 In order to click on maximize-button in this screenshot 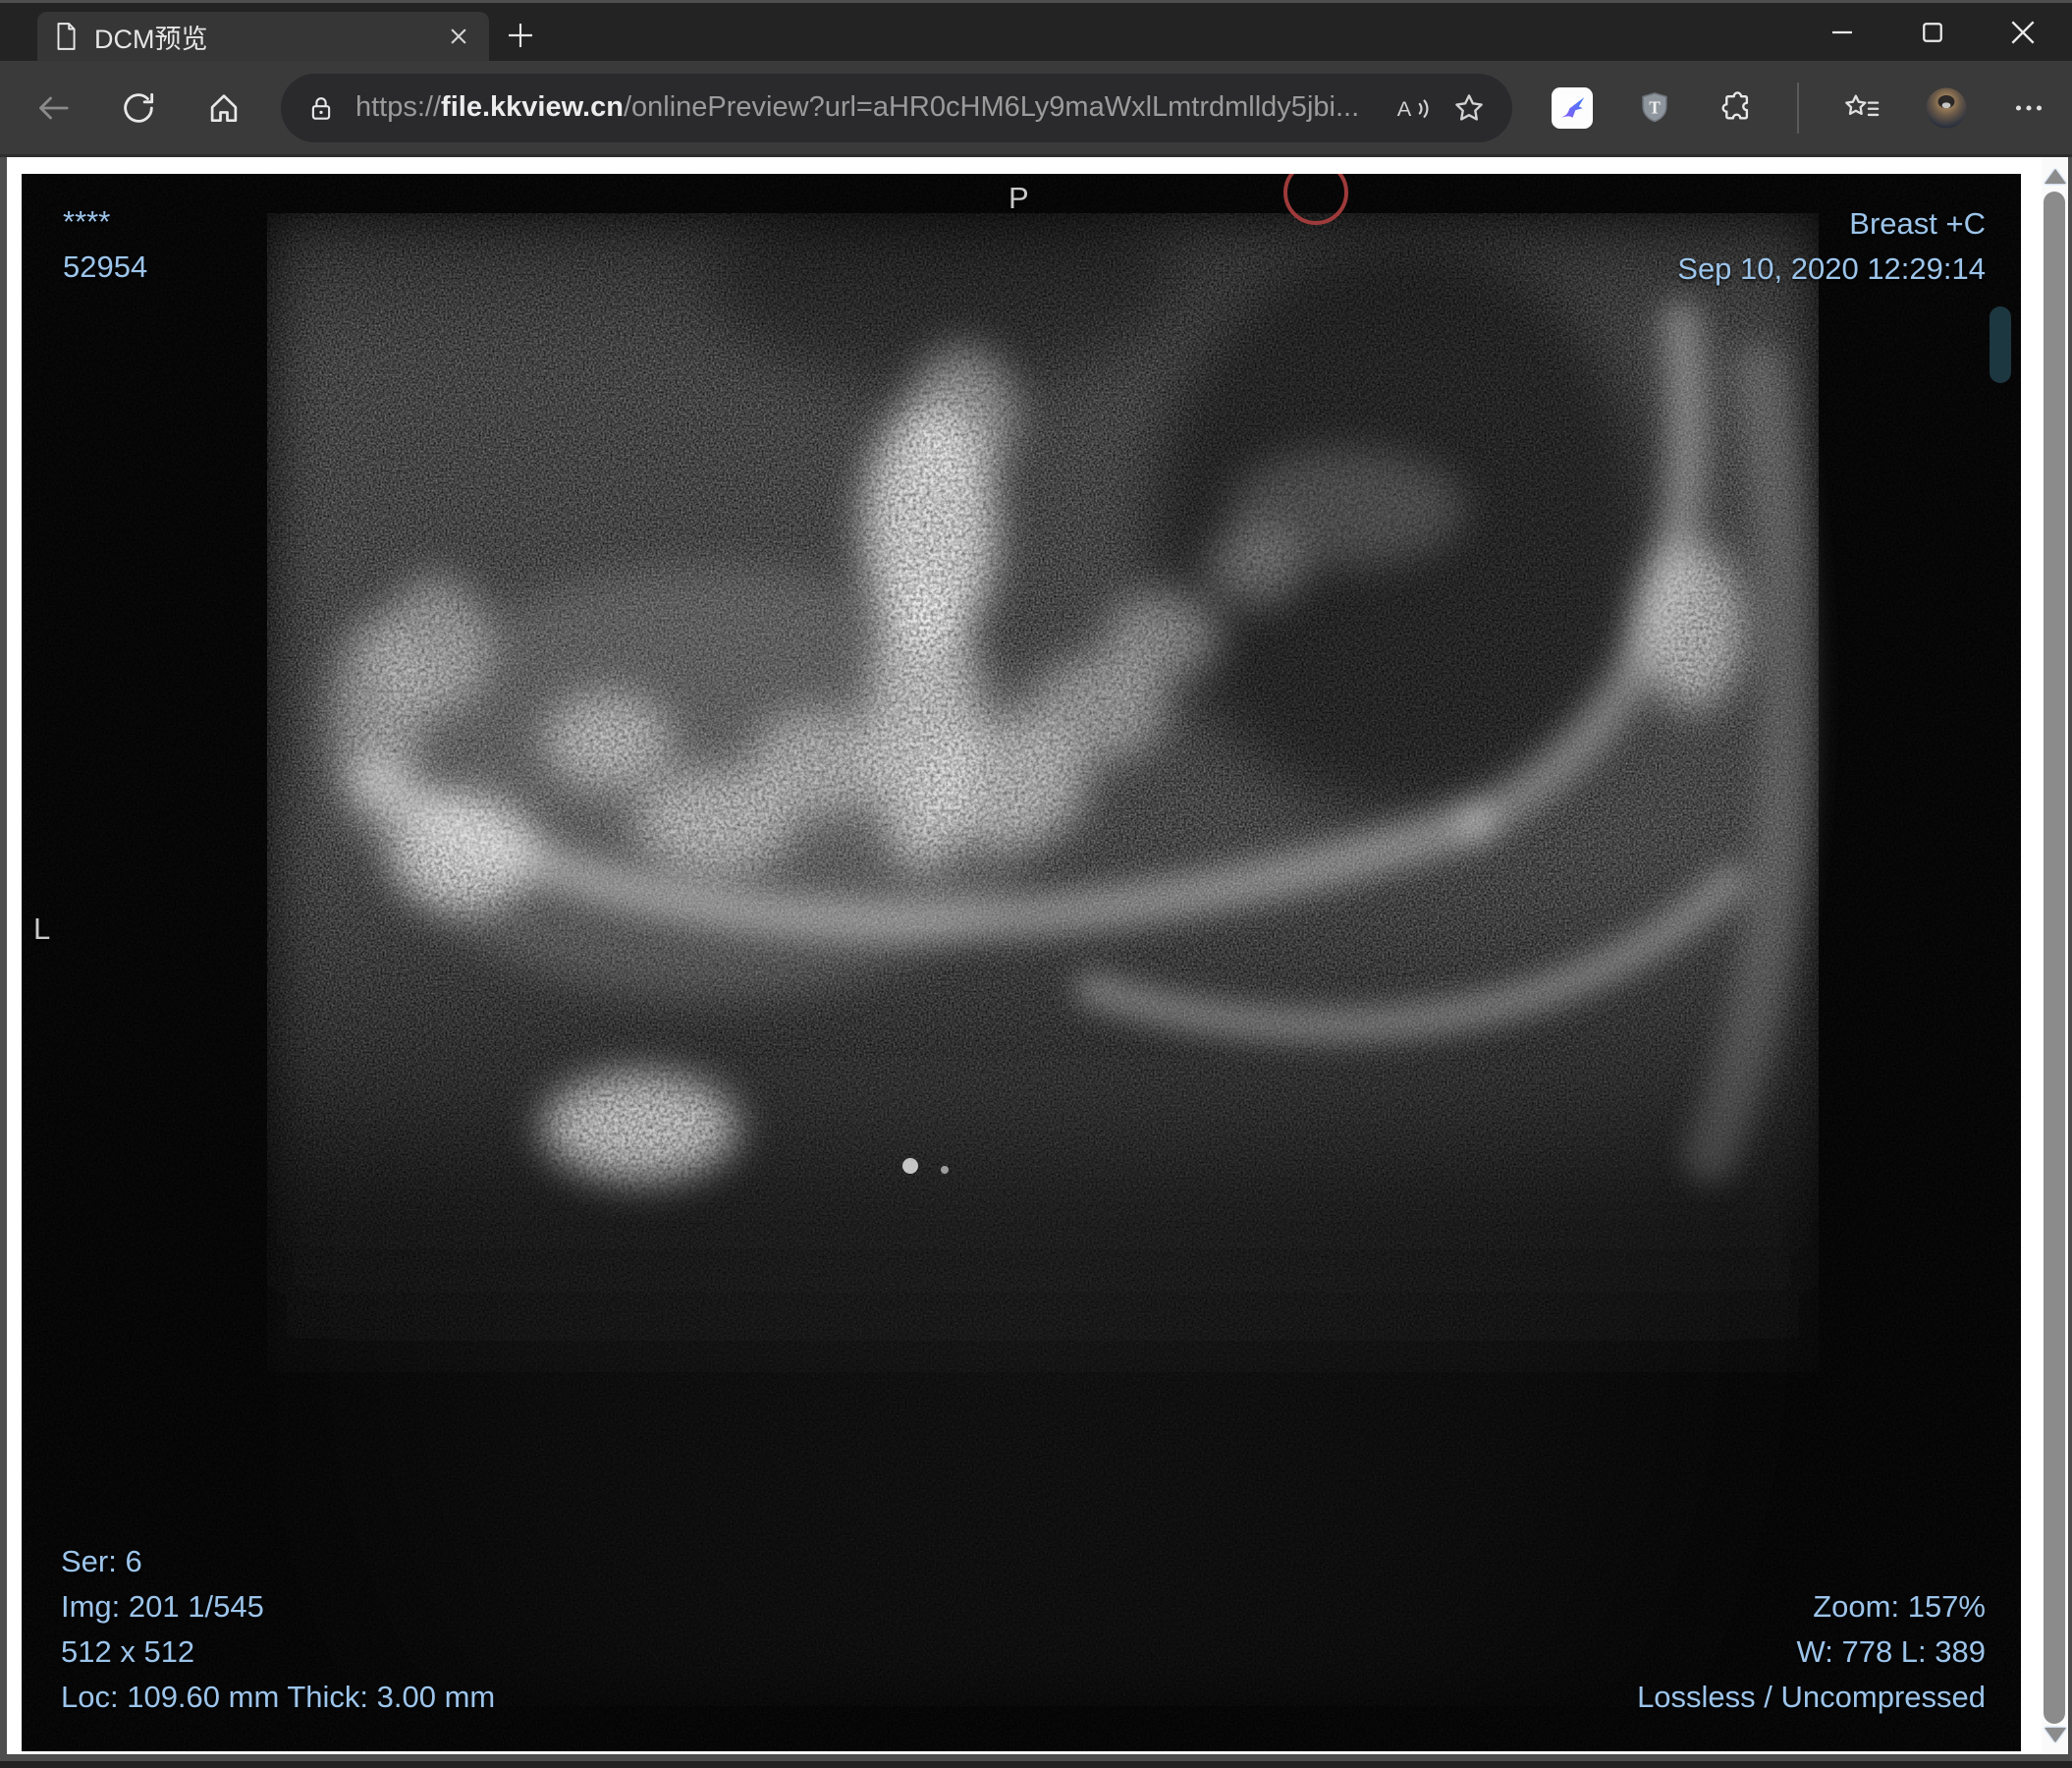, I will do `click(1932, 32)`.